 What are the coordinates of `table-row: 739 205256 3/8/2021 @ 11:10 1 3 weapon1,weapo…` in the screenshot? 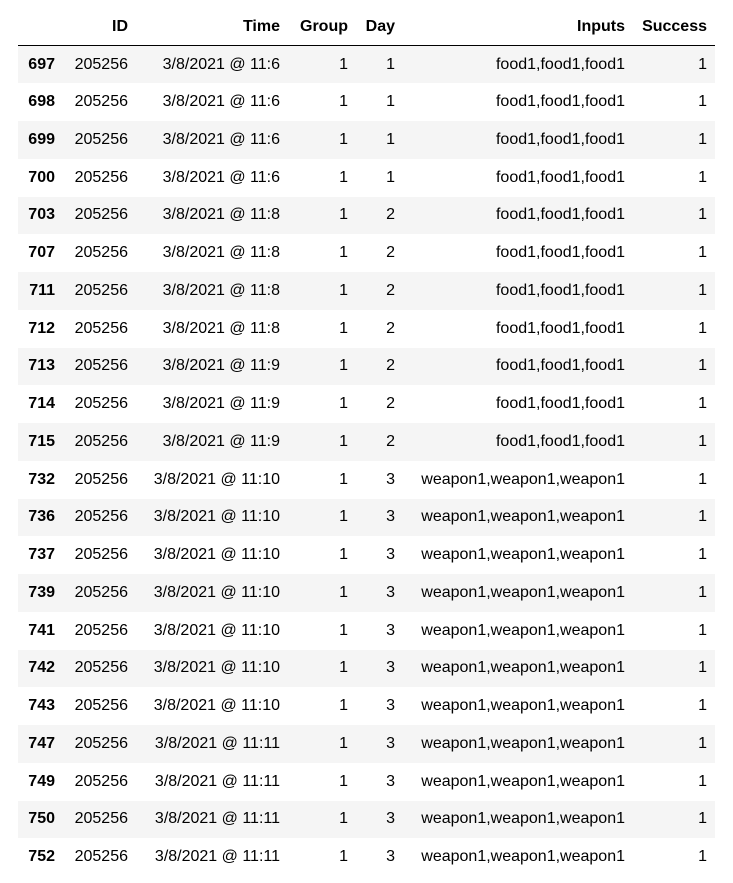 It's located at (366, 593).